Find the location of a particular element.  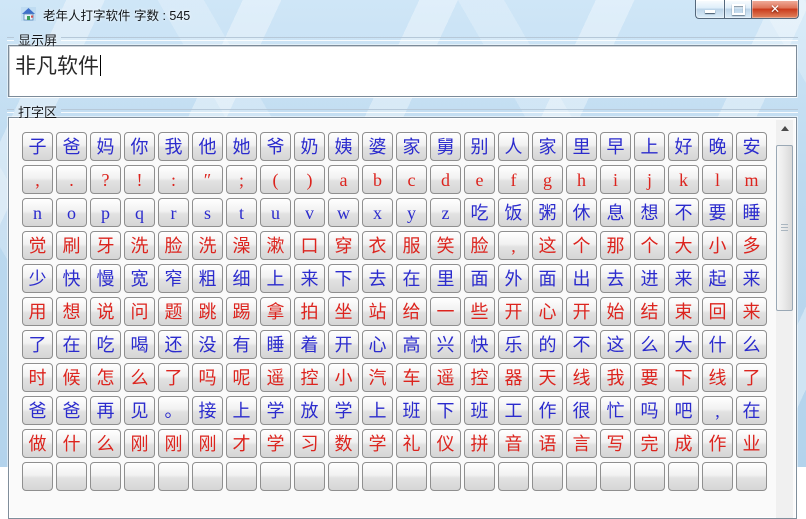

key-button: . is located at coordinates (71, 179).